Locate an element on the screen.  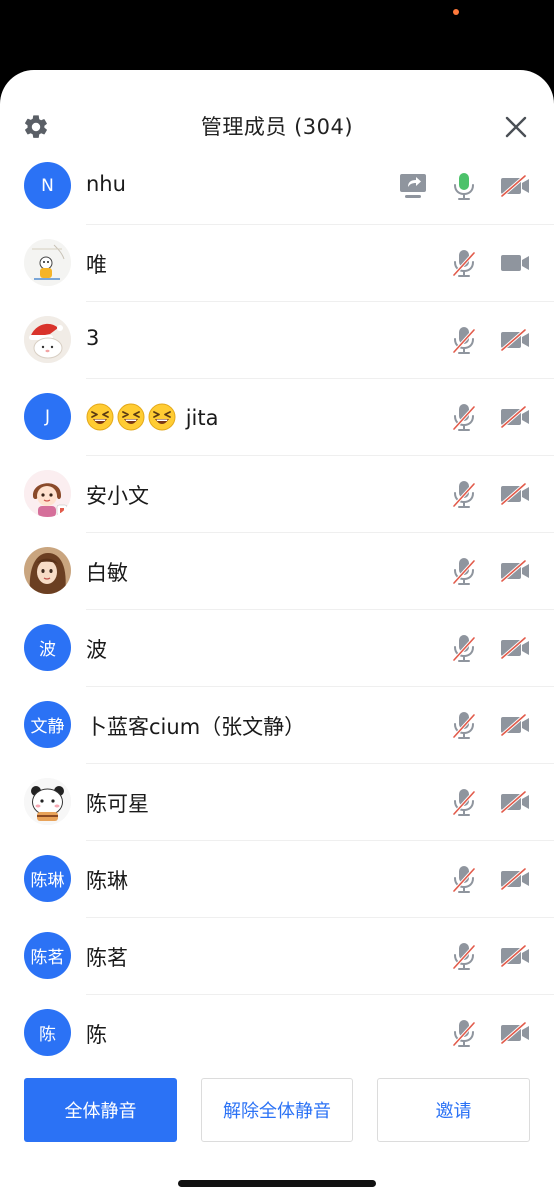
member-name-text: jita is located at coordinates (202, 418).